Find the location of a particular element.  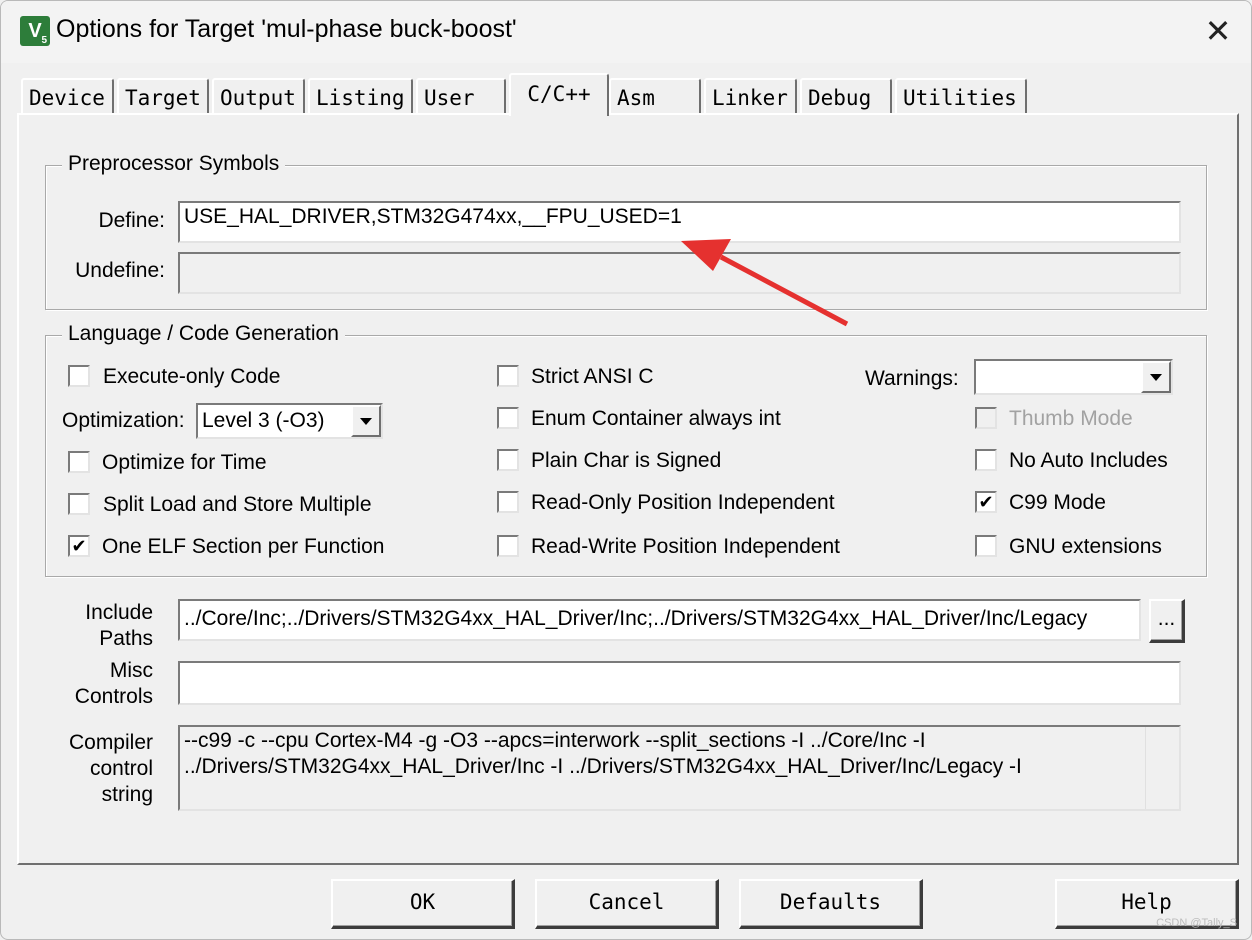

gnu-extensions-label: GNU extensions is located at coordinates (1085, 546).